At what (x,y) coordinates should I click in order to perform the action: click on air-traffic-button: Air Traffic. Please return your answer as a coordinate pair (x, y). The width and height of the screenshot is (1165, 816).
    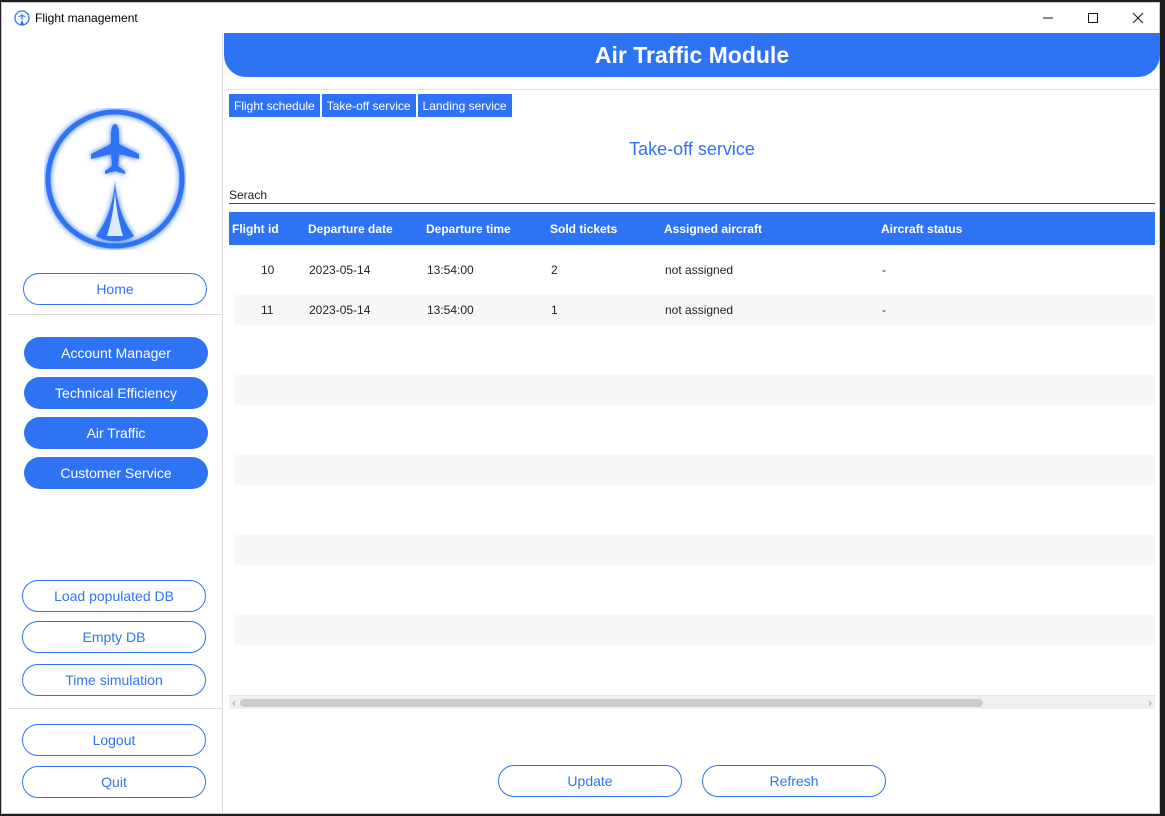
    Looking at the image, I should click on (116, 433).